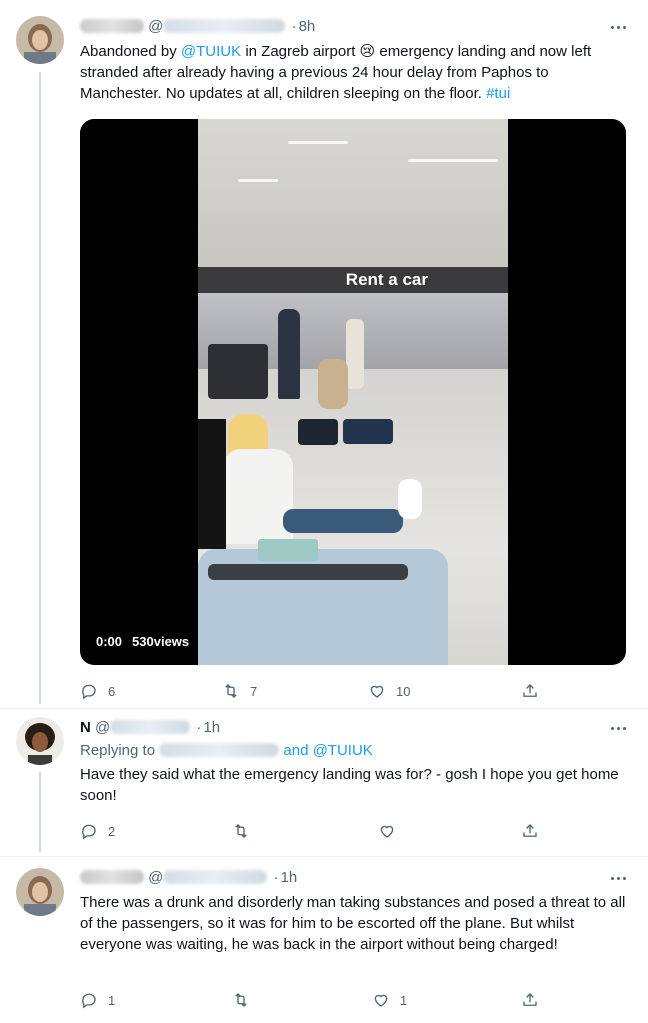 The image size is (648, 1023). I want to click on tweet-header: @ · 8h, so click(197, 27).